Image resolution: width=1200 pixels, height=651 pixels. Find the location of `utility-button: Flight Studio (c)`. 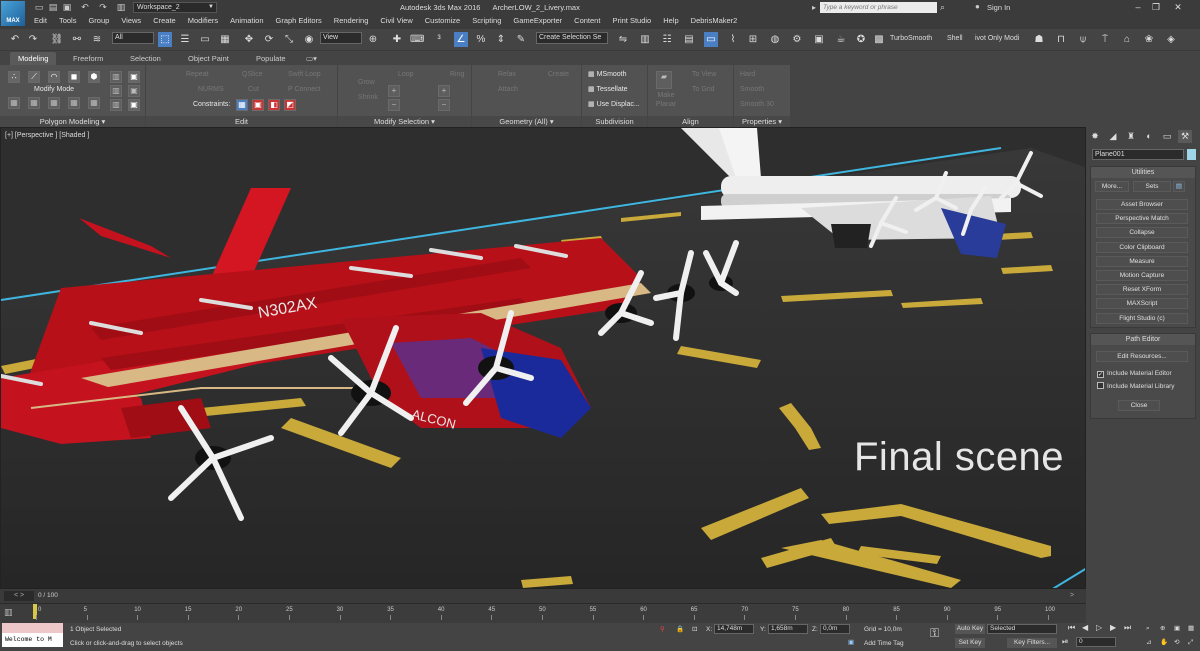

utility-button: Flight Studio (c) is located at coordinates (1142, 318).